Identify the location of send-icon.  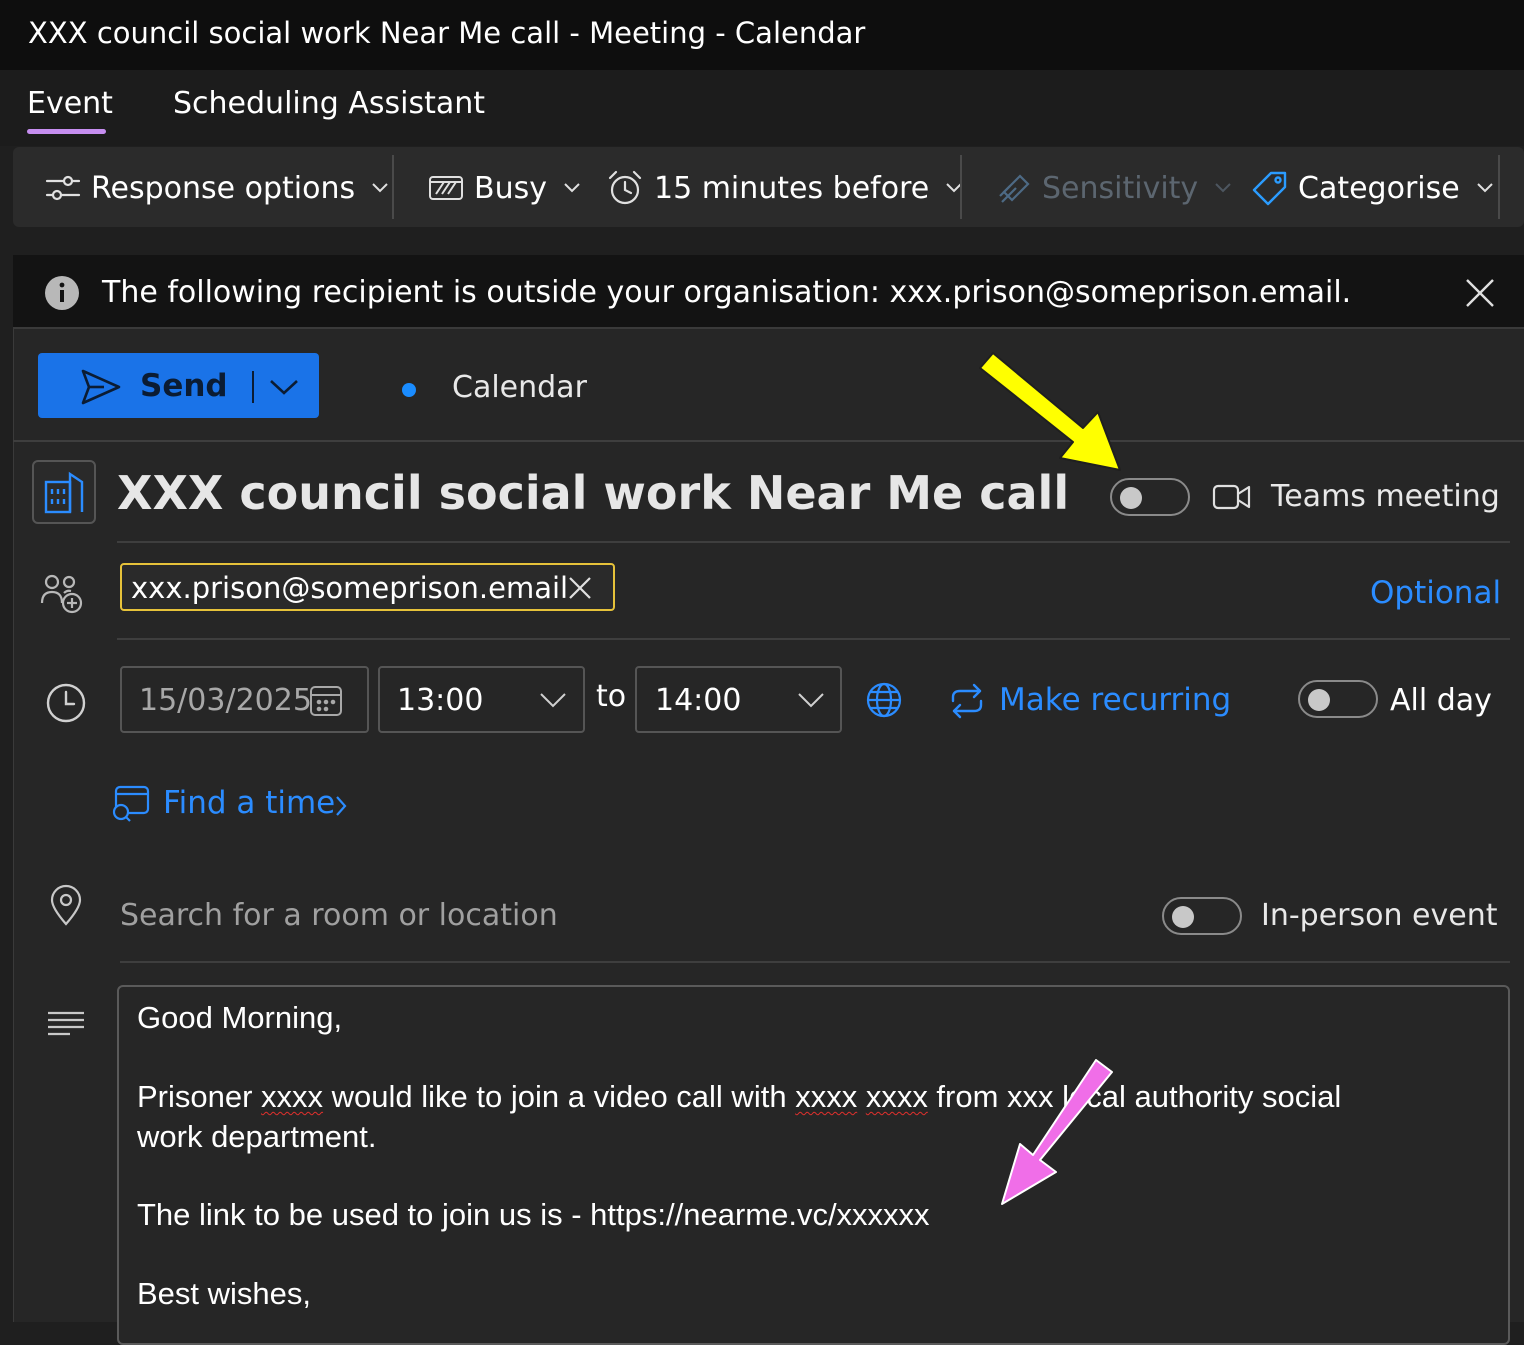
(101, 387).